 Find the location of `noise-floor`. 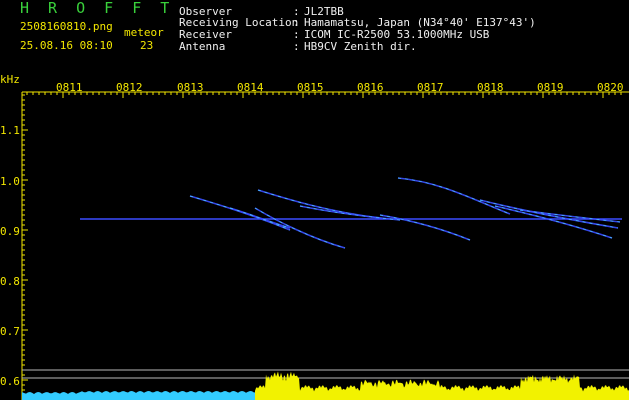

noise-floor is located at coordinates (325, 385).